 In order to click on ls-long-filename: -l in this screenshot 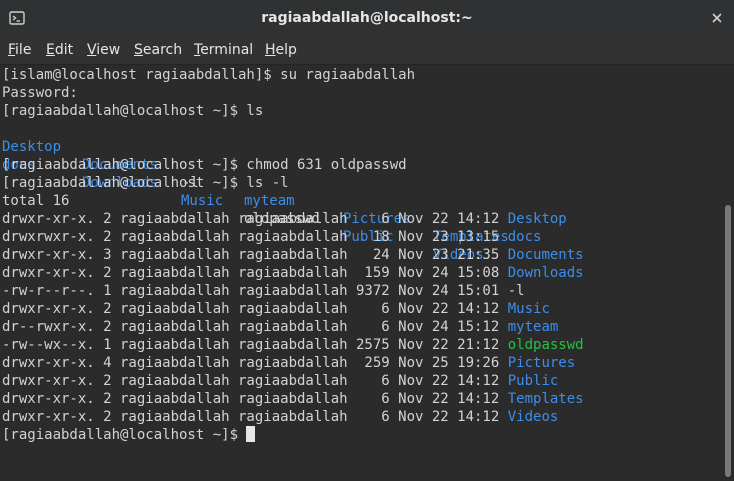, I will do `click(516, 291)`.